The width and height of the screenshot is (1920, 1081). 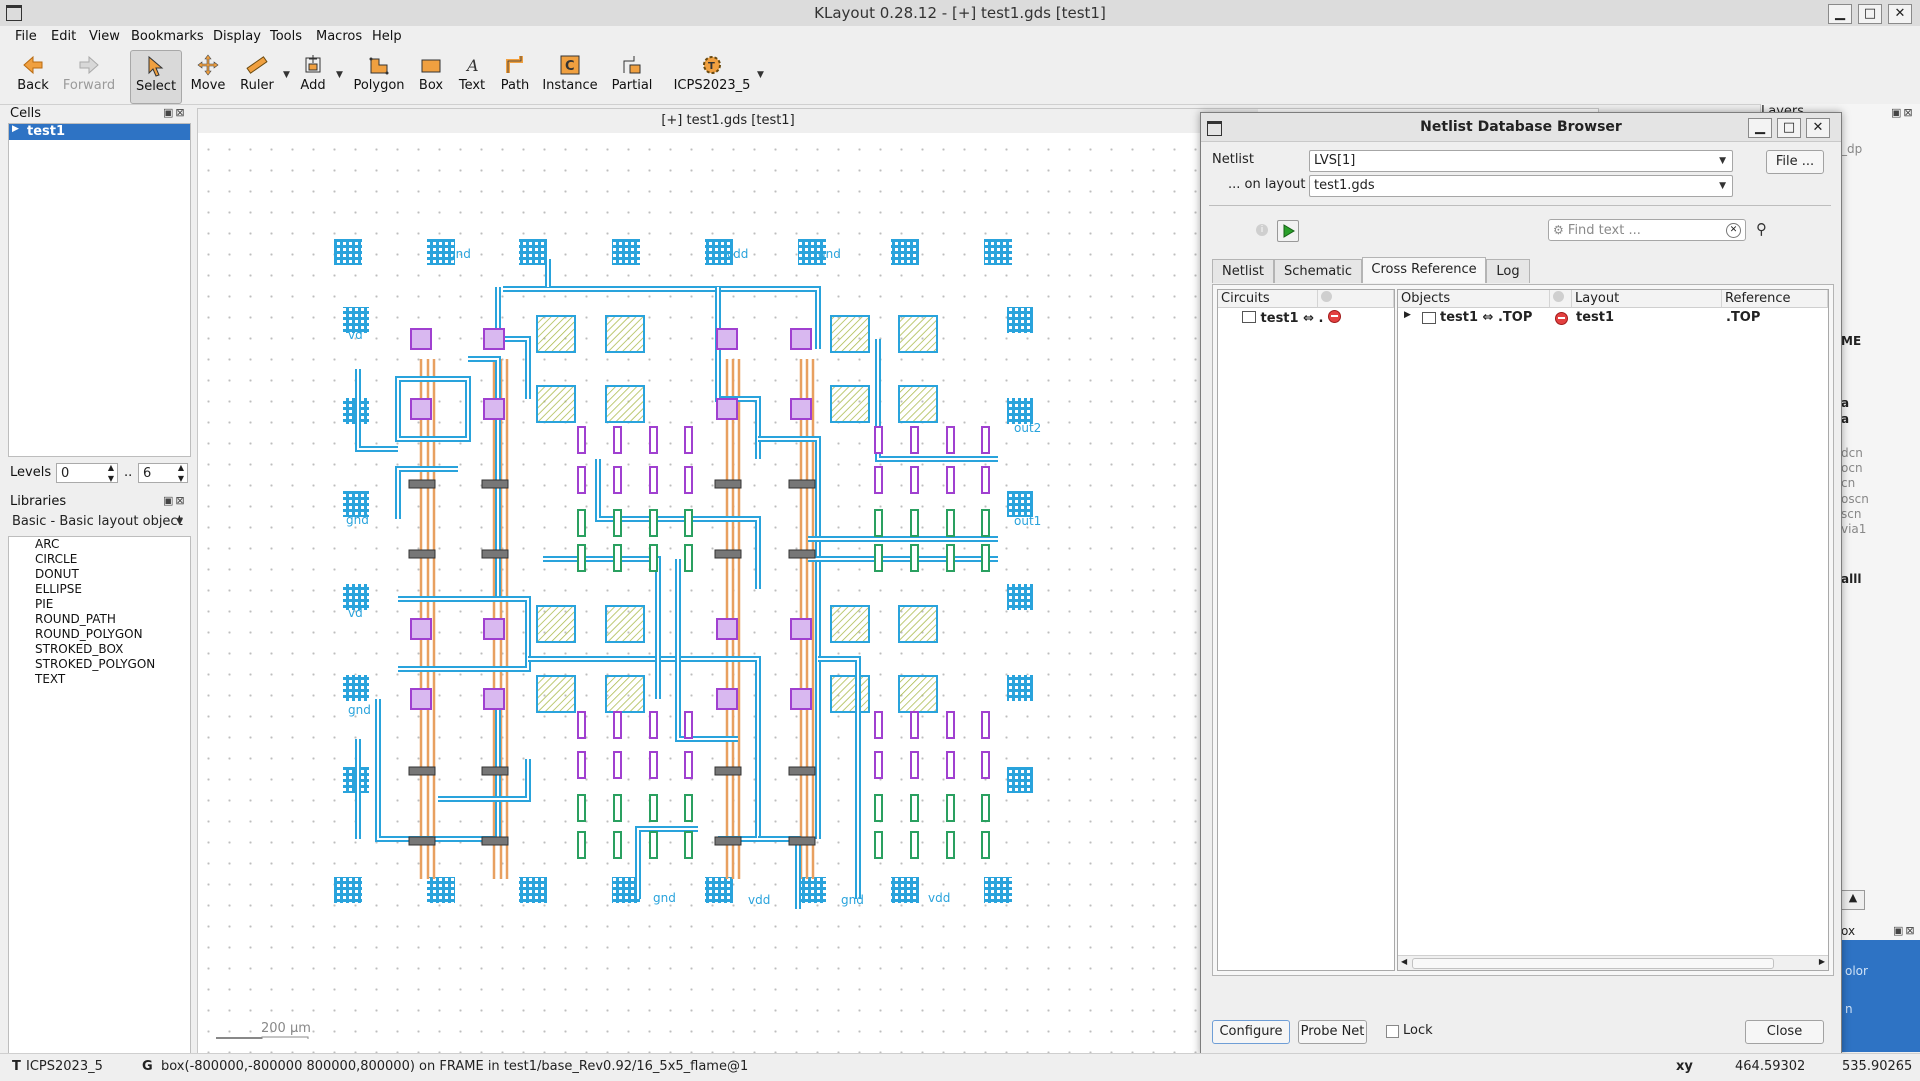 I want to click on partial-button: Partial, so click(x=632, y=76).